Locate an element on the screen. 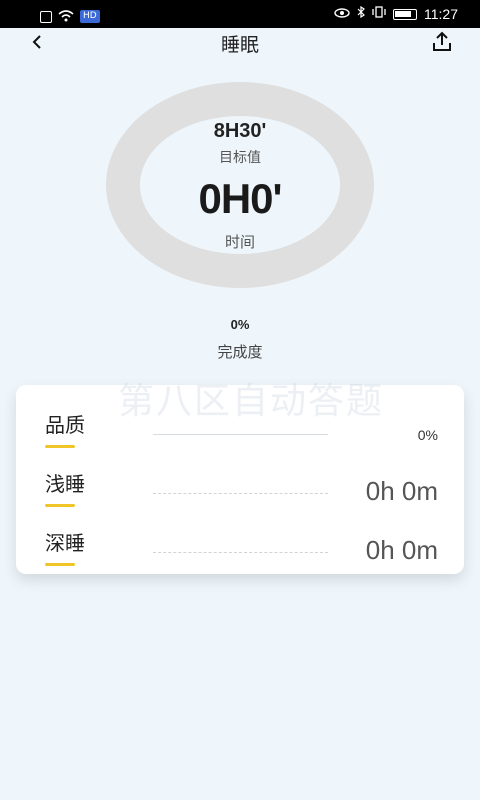 Image resolution: width=480 pixels, height=800 pixels. share-button is located at coordinates (443, 43).